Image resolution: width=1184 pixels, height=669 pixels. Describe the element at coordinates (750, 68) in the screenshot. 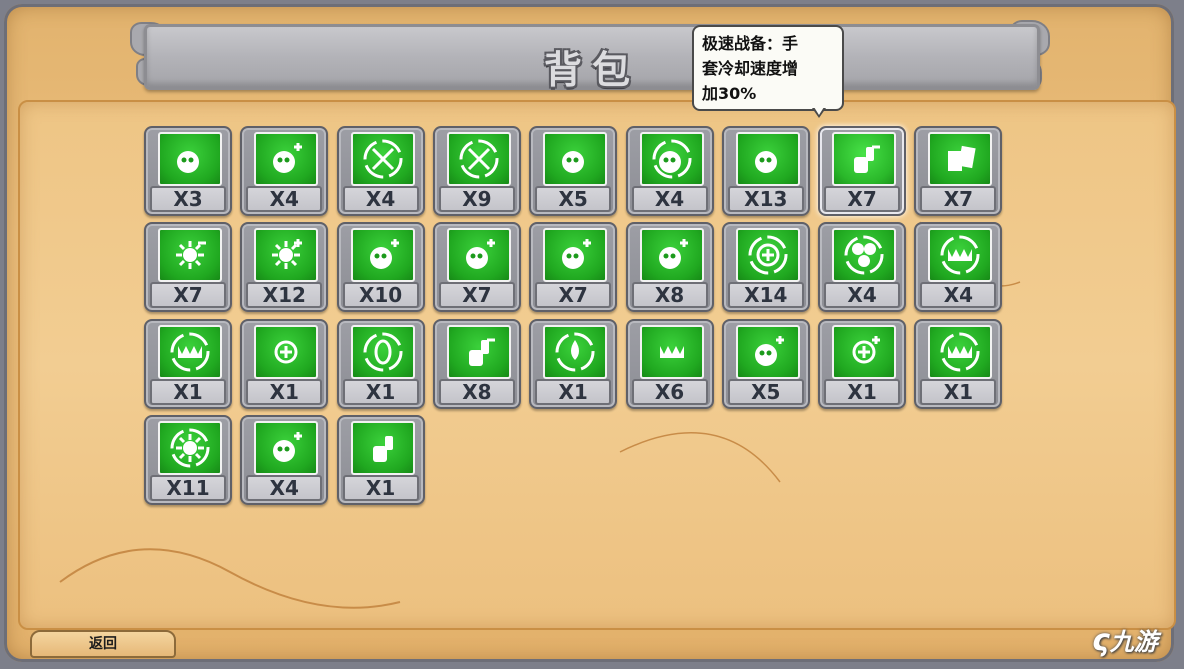

I see `tooltip-line: 套冷却速度增` at that location.